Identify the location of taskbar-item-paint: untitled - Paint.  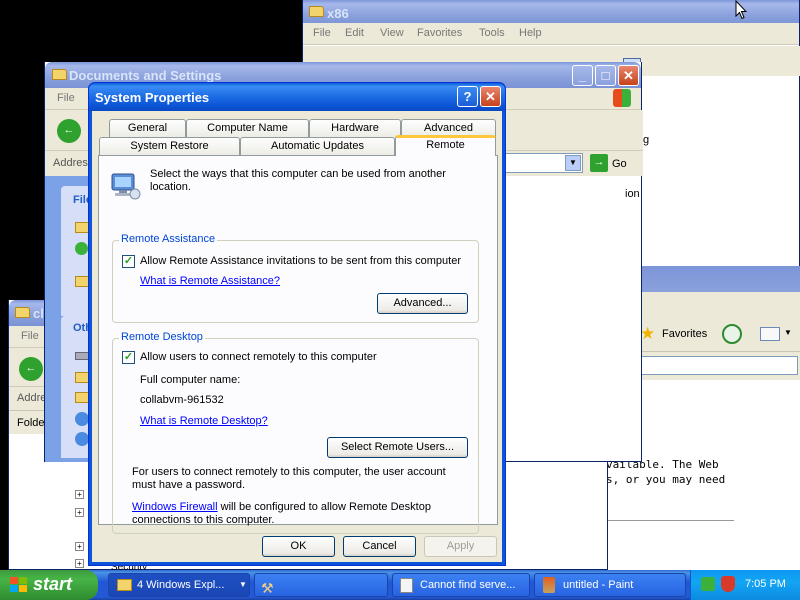
(610, 585).